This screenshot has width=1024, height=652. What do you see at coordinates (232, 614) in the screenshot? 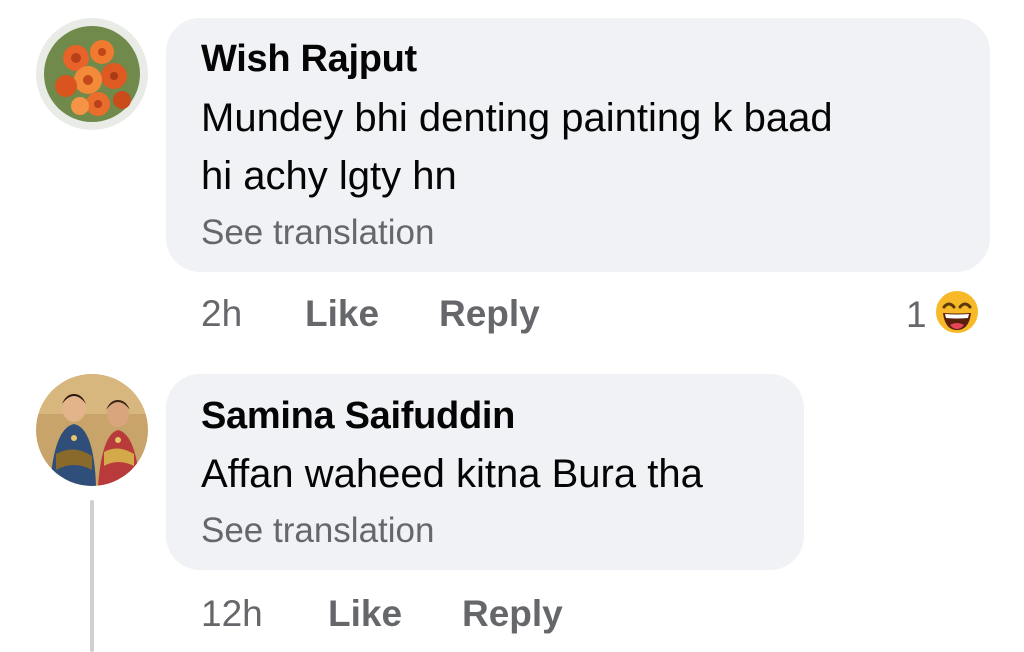
I see `comment-timestamp: 12h` at bounding box center [232, 614].